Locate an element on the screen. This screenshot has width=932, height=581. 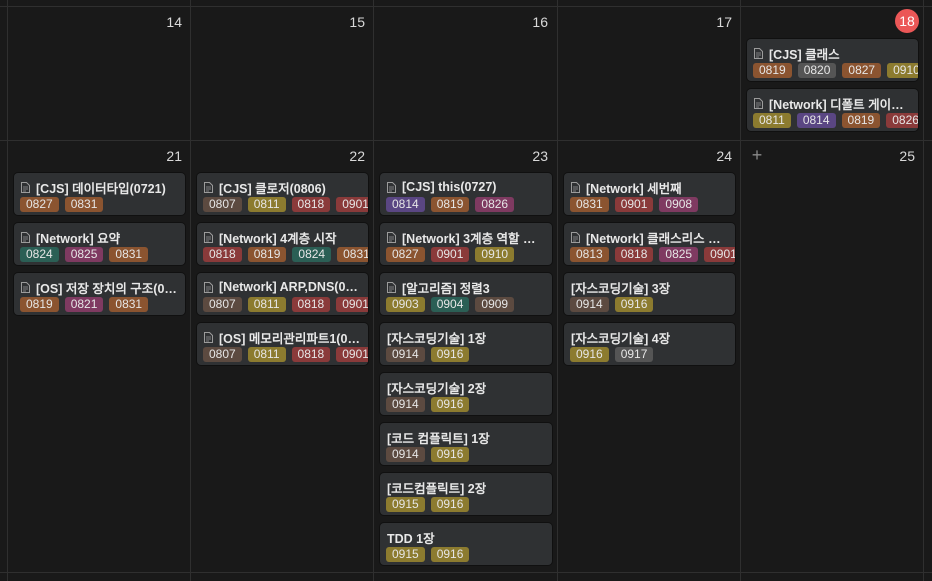
event-title-text: [코드컴플릭트] 2장 is located at coordinates (437, 488).